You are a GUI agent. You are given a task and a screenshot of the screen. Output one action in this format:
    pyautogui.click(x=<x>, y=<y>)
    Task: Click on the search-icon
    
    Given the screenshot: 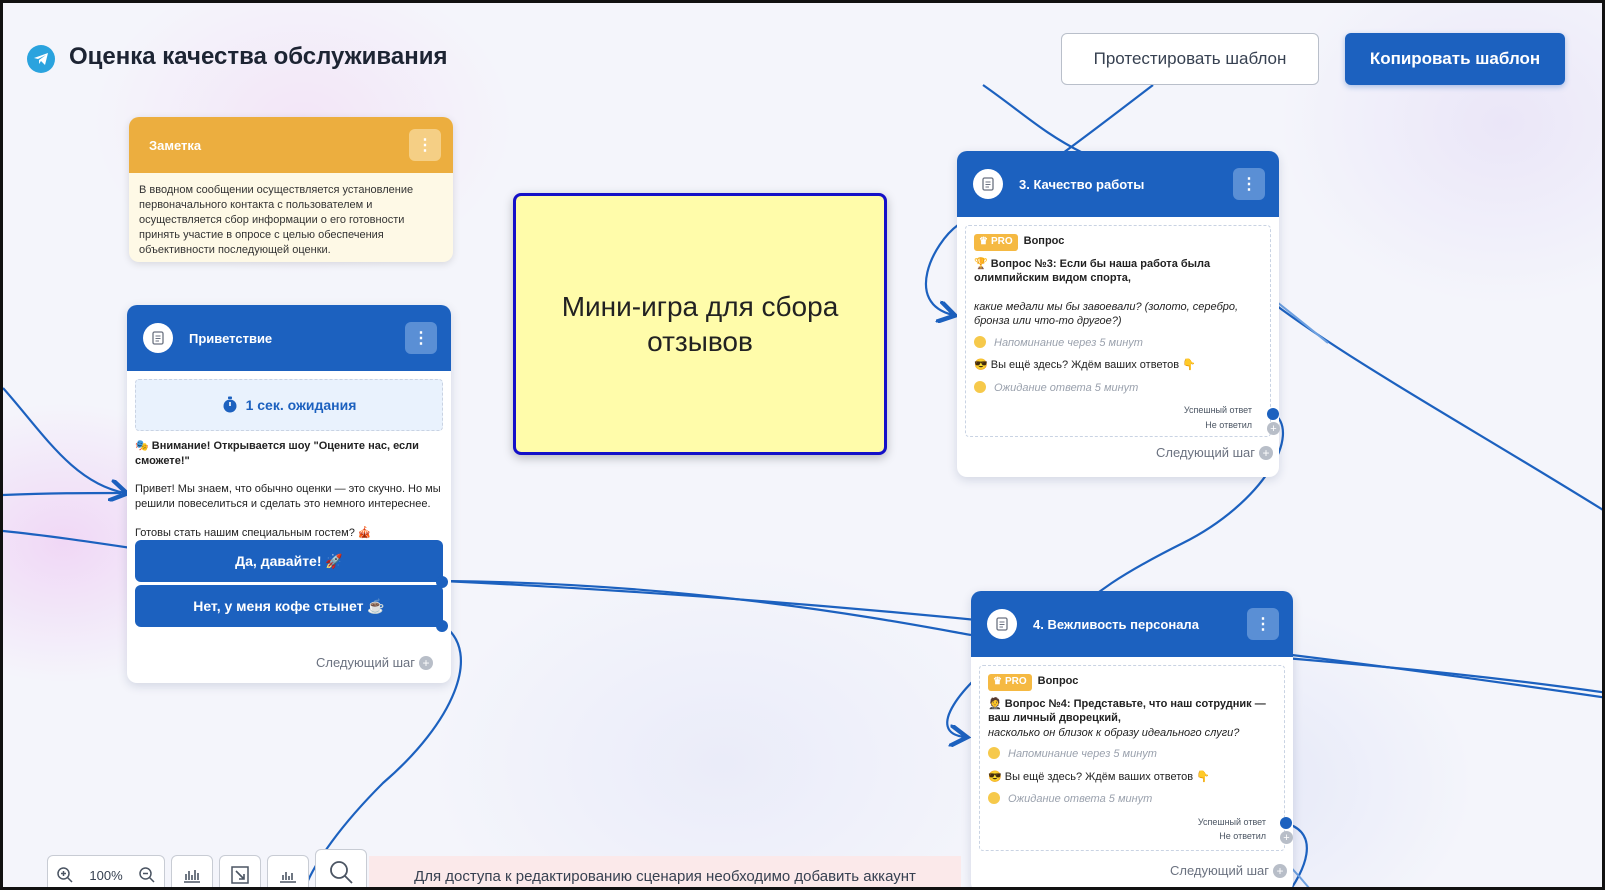 What is the action you would take?
    pyautogui.click(x=341, y=872)
    